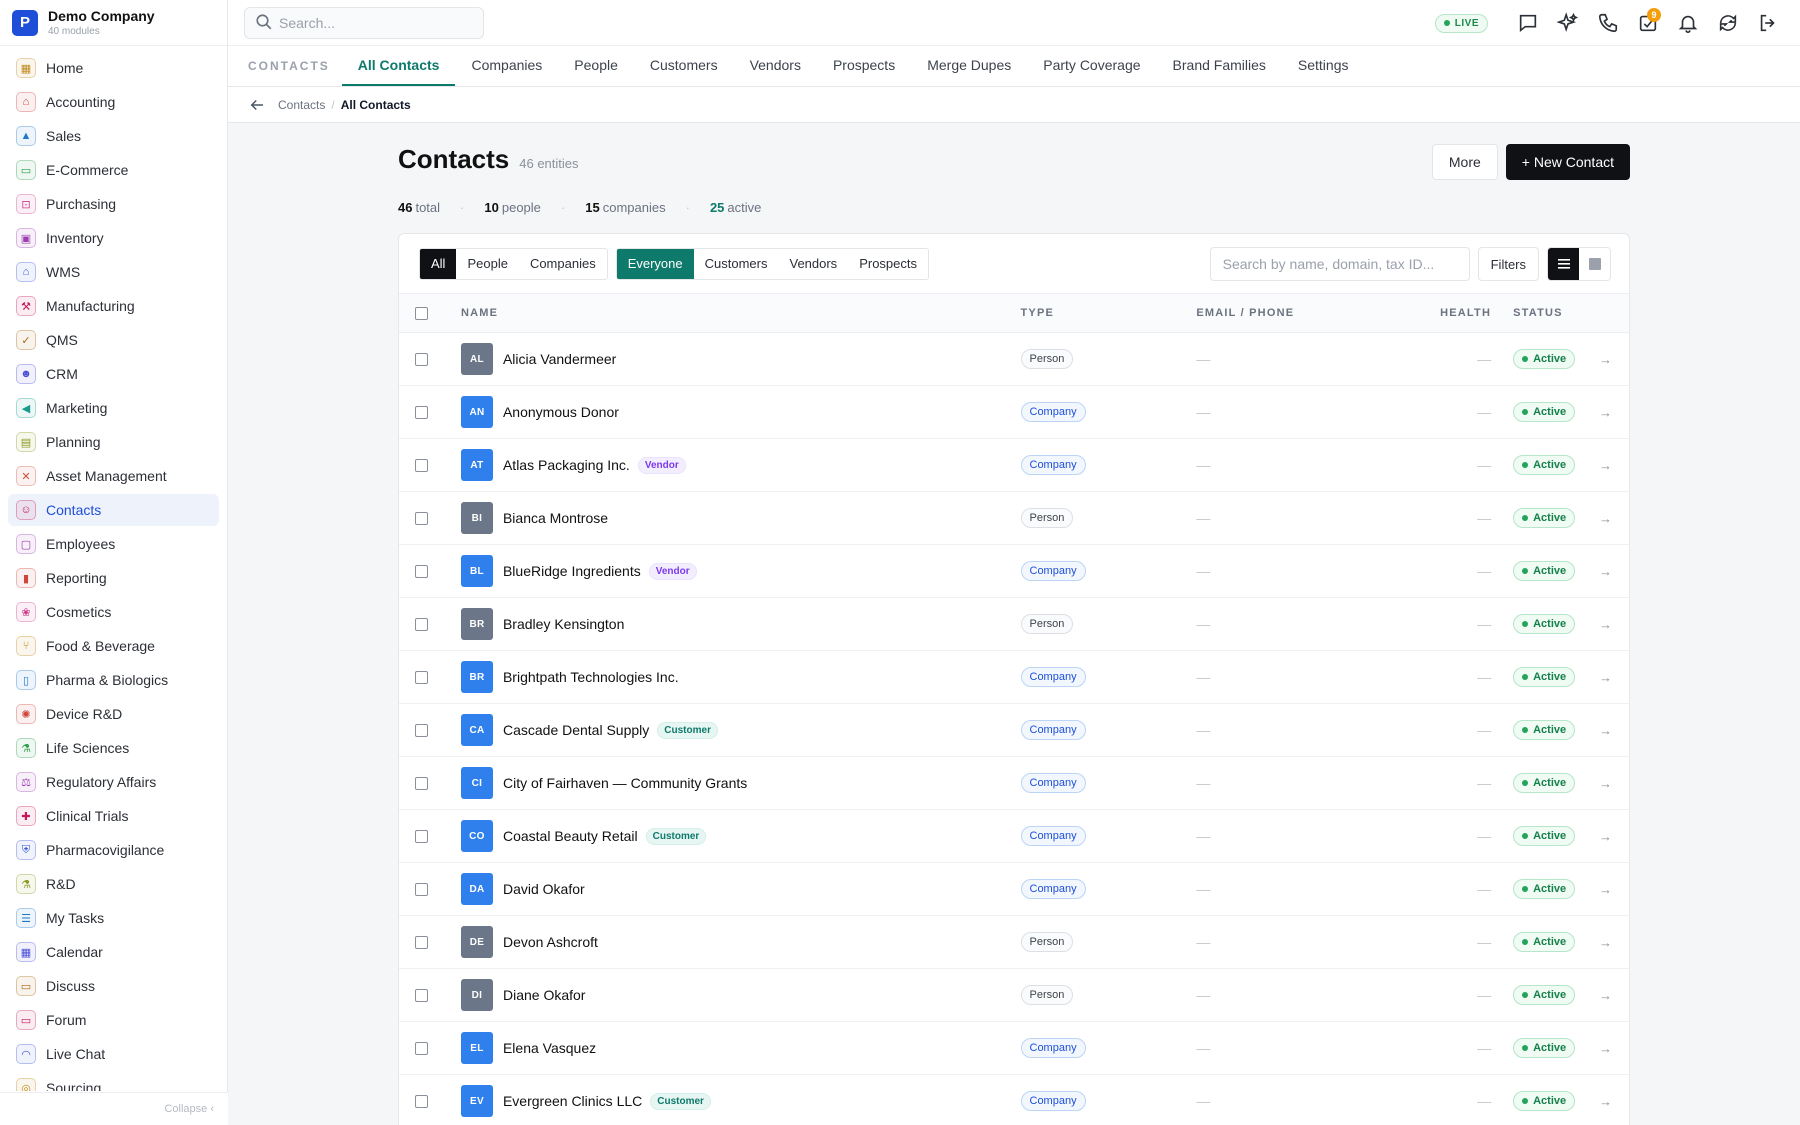  Describe the element at coordinates (655, 263) in the screenshot. I see `filter-everyone: Everyone` at that location.